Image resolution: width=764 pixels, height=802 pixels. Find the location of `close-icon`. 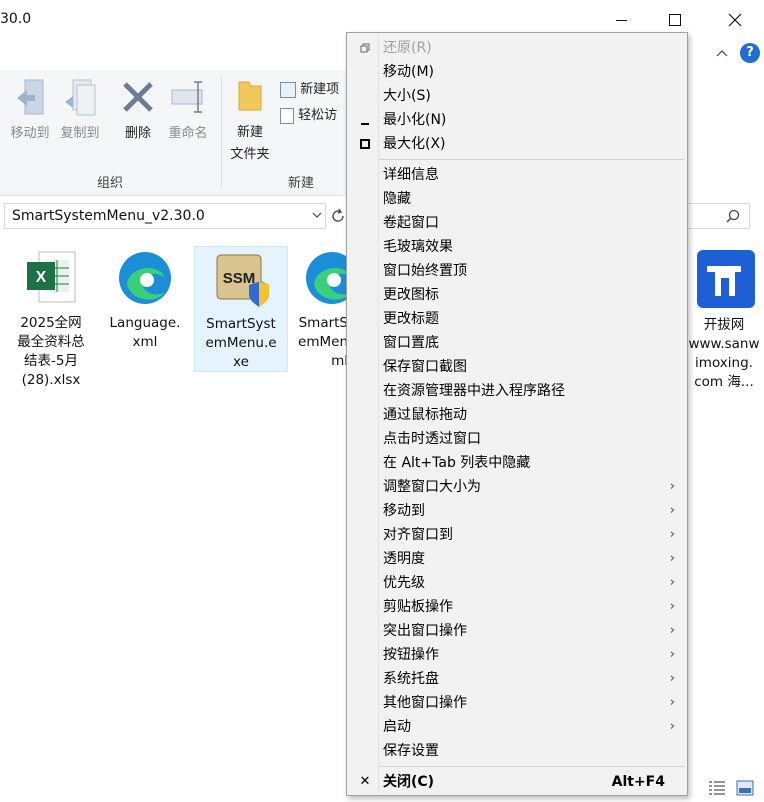

close-icon is located at coordinates (735, 20).